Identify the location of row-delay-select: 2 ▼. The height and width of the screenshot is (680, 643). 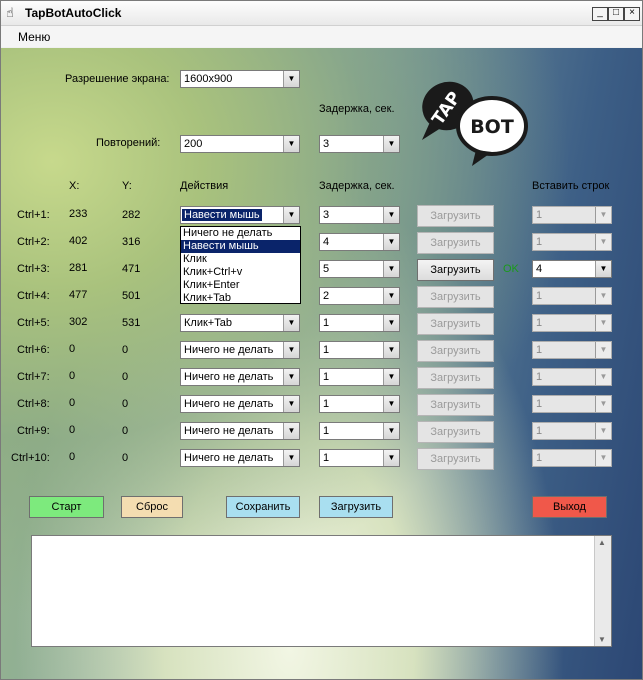
(359, 296).